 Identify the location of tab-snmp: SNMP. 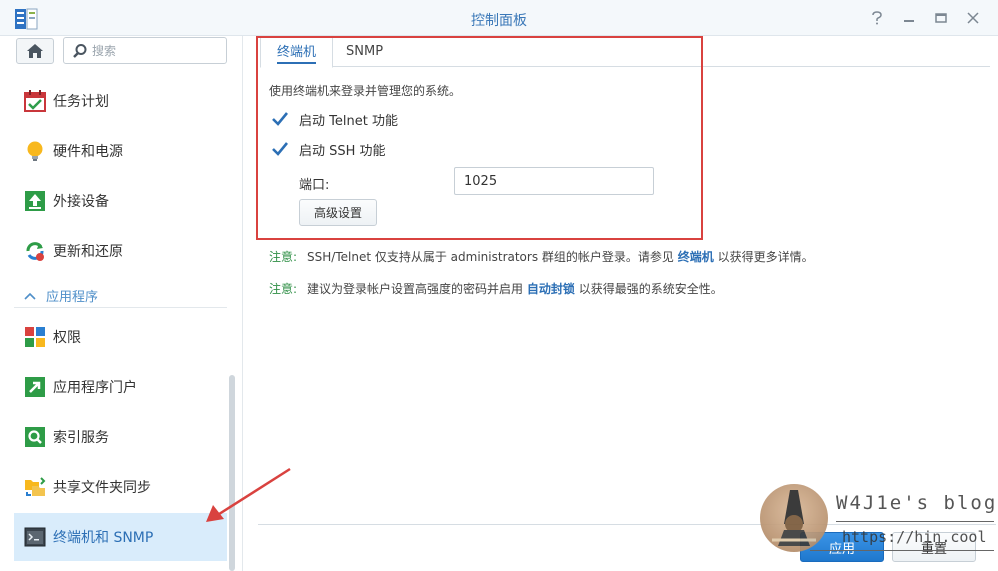
(364, 51).